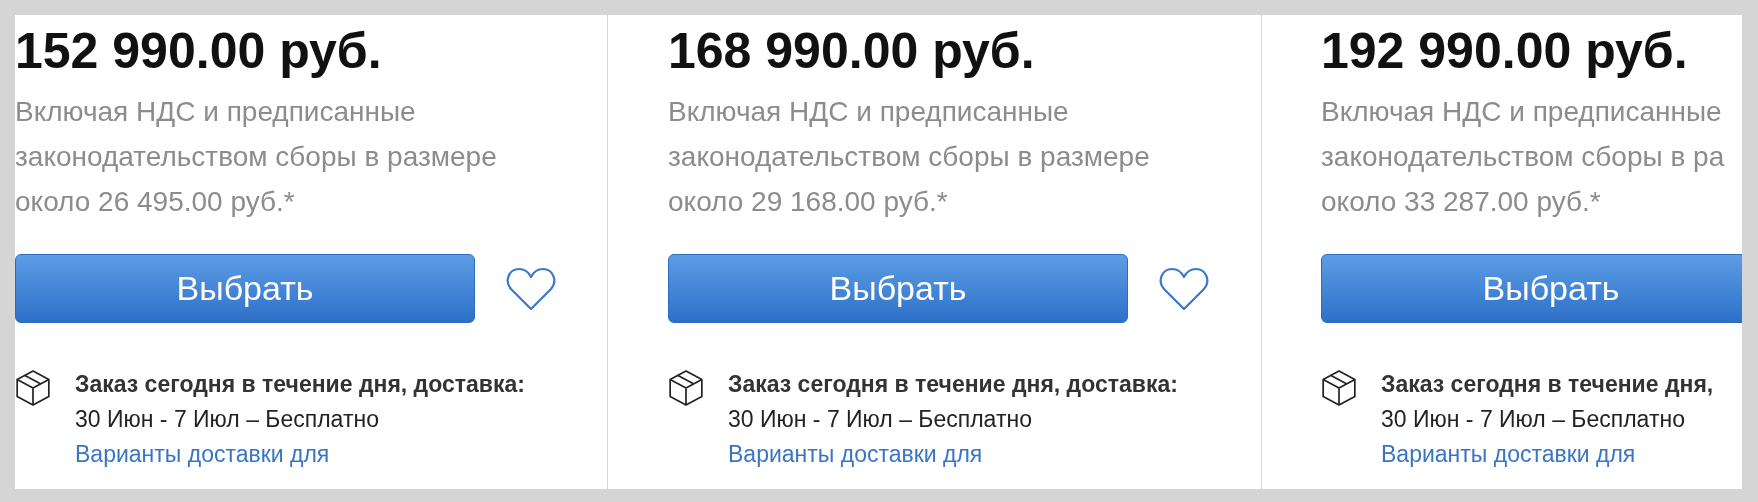 The image size is (1758, 502). What do you see at coordinates (852, 51) in the screenshot?
I see `price: 168 990.00 руб.` at bounding box center [852, 51].